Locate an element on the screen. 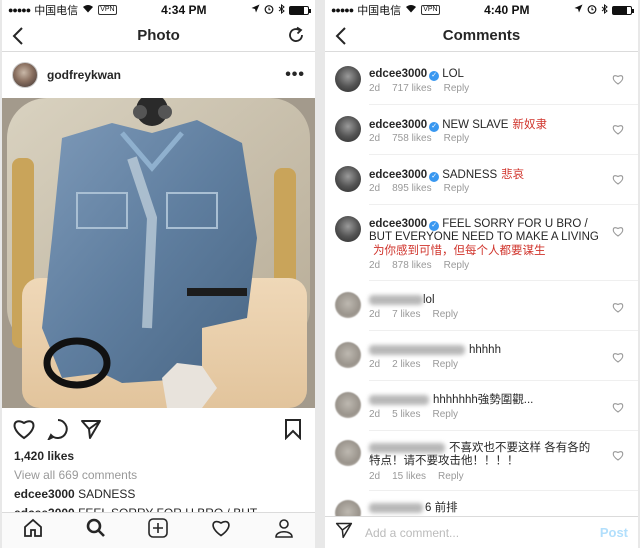 This screenshot has height=548, width=640. send-direct-icon is located at coordinates (344, 532).